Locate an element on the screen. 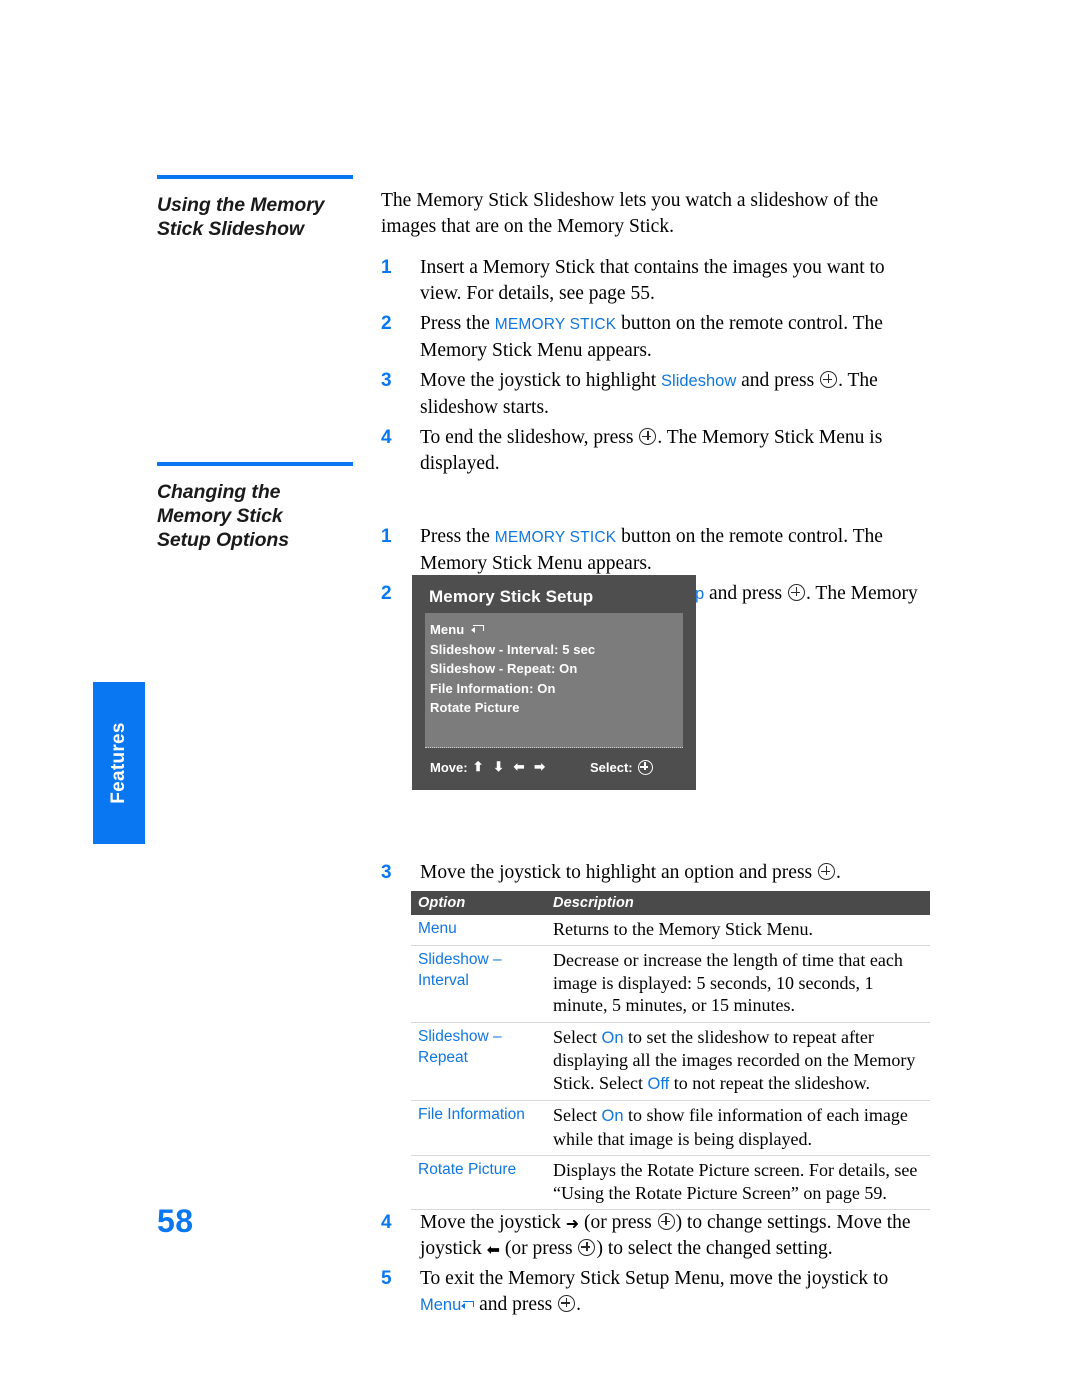 The image size is (1080, 1397). chapter-tab-features: Features is located at coordinates (119, 763).